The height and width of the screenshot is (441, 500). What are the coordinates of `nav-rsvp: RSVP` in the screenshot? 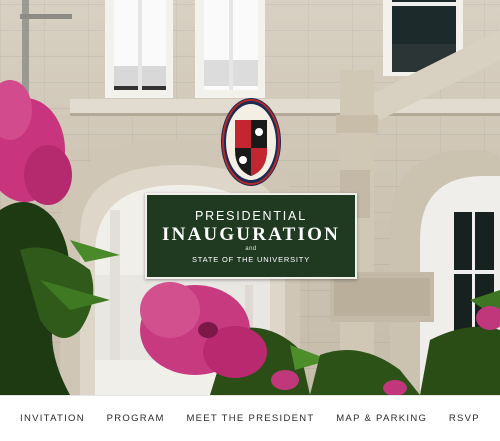 It's located at (464, 418).